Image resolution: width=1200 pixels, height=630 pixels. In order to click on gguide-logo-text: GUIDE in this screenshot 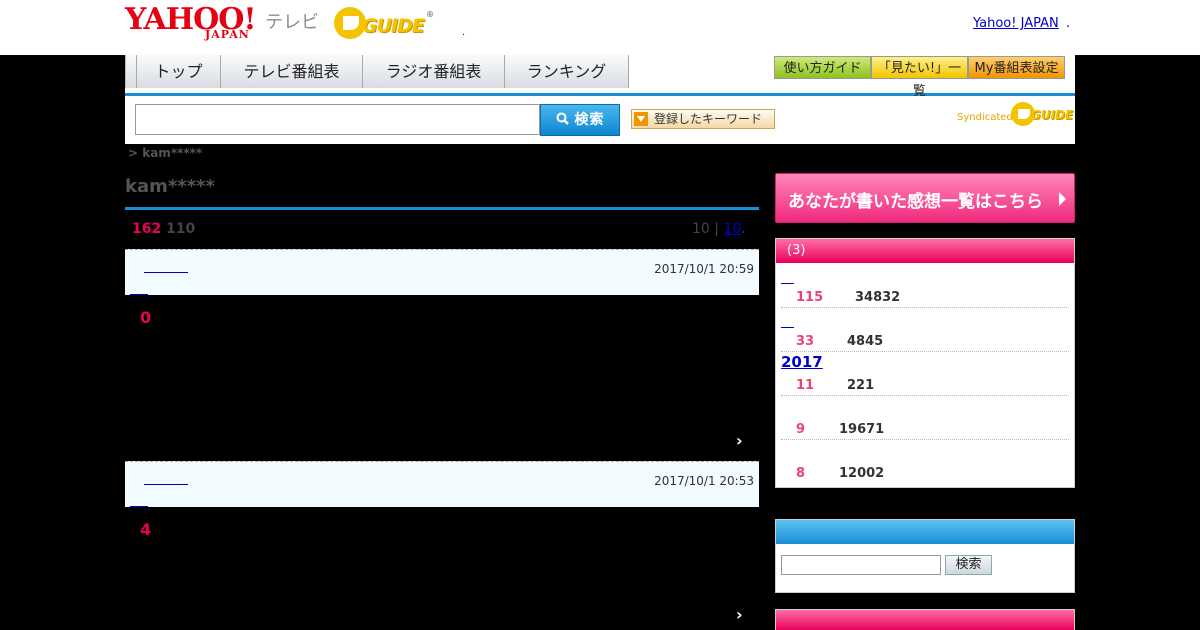, I will do `click(393, 26)`.